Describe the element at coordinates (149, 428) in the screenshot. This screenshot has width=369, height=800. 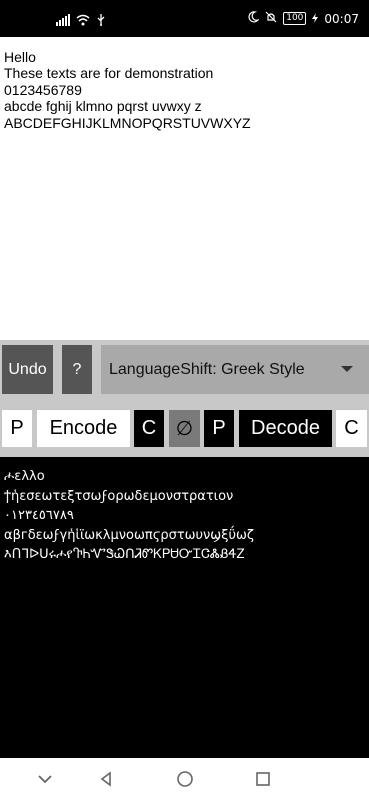
I see `c-left-button: C` at that location.